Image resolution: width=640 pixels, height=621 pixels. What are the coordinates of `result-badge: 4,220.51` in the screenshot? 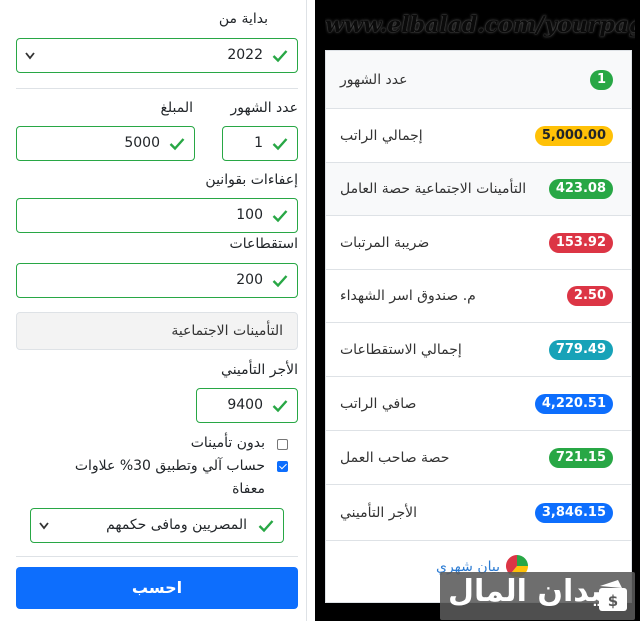 It's located at (573, 403).